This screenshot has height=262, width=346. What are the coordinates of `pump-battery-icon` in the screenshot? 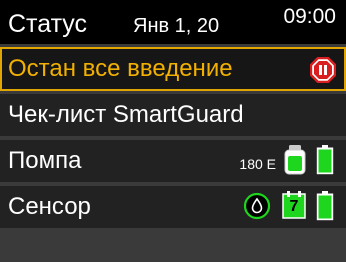 It's located at (325, 160).